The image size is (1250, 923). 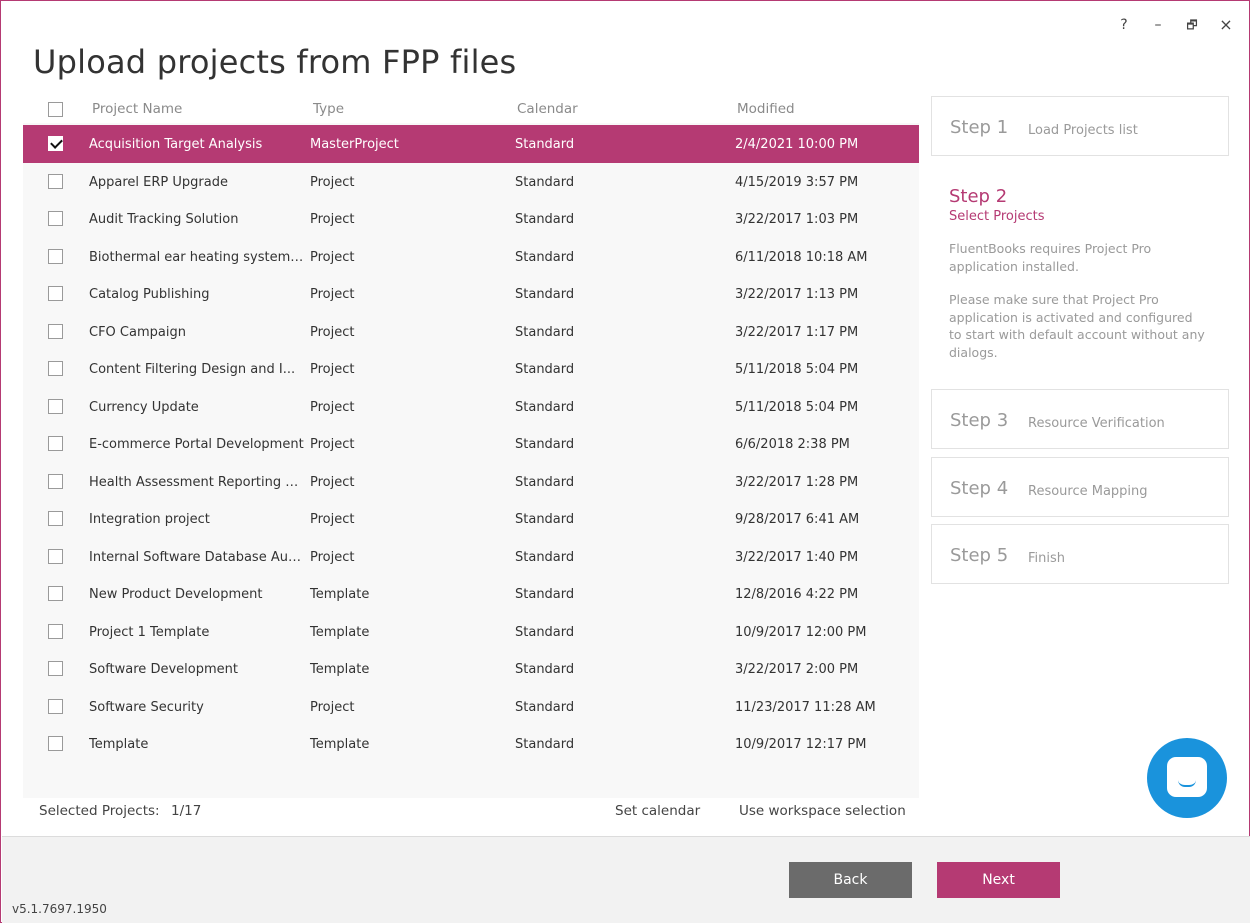 What do you see at coordinates (149, 519) in the screenshot?
I see `project-name-cell: Integration project` at bounding box center [149, 519].